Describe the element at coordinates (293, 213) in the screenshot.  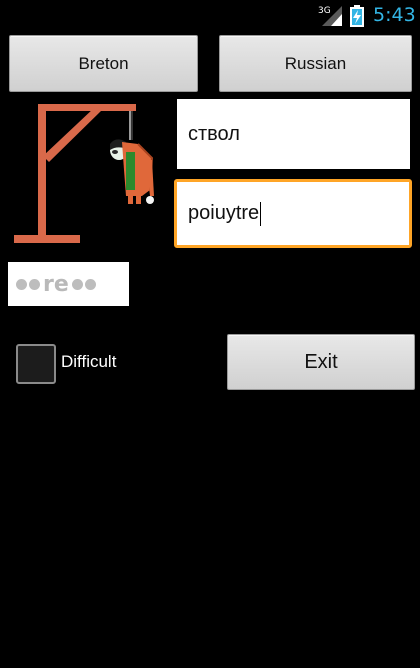
I see `guess-input: poiuytre` at that location.